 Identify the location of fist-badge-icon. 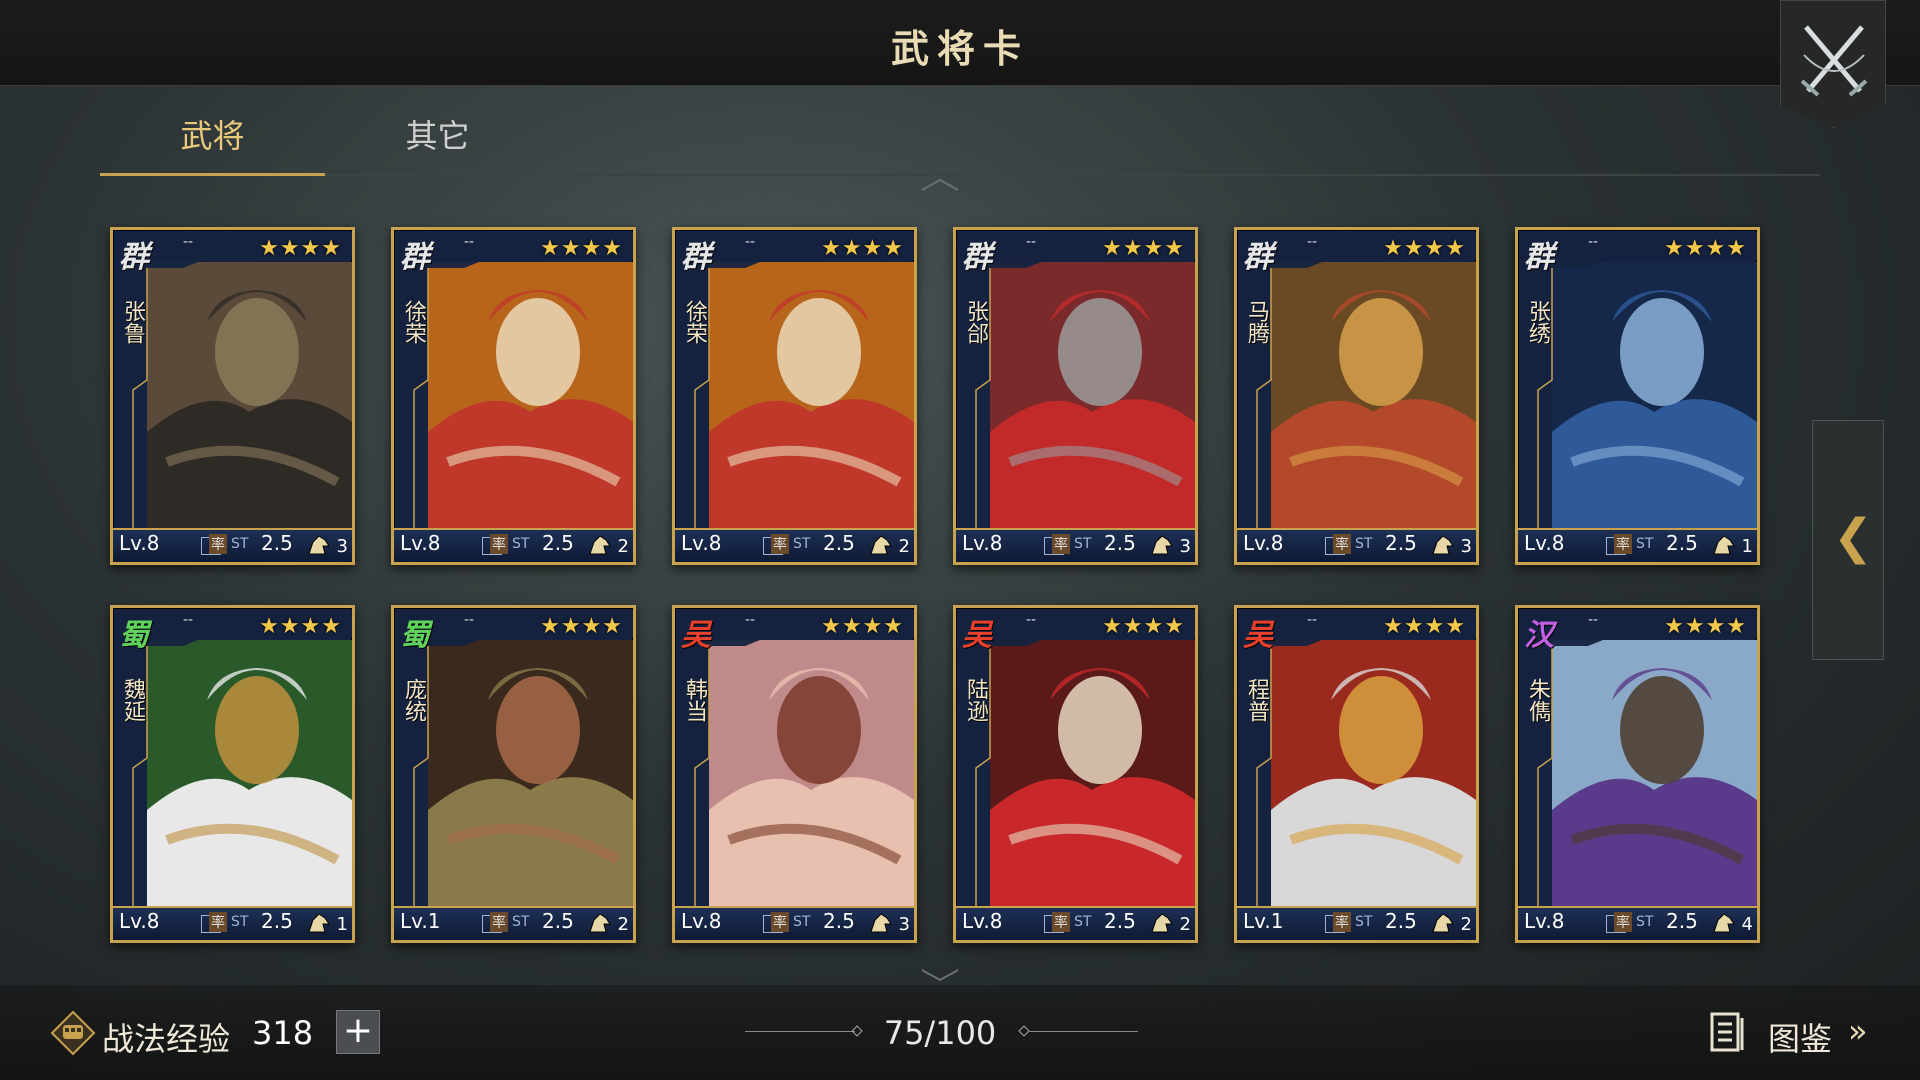
(73, 1033).